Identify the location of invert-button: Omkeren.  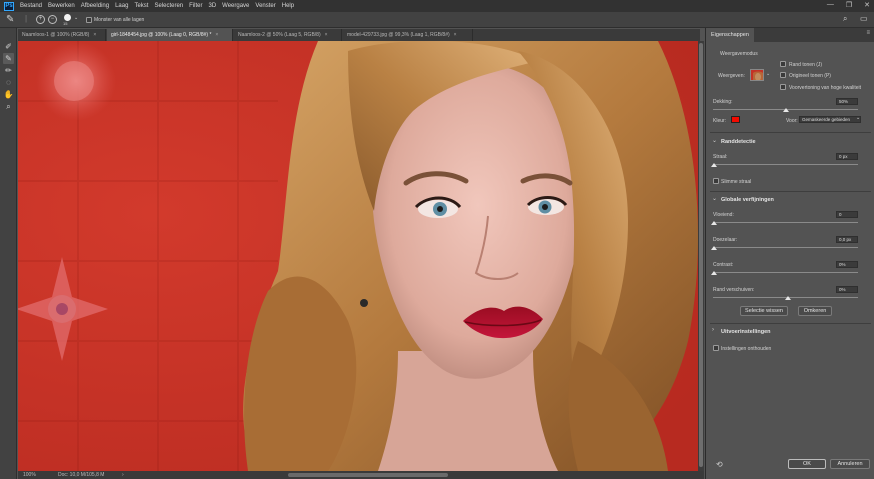
(815, 311).